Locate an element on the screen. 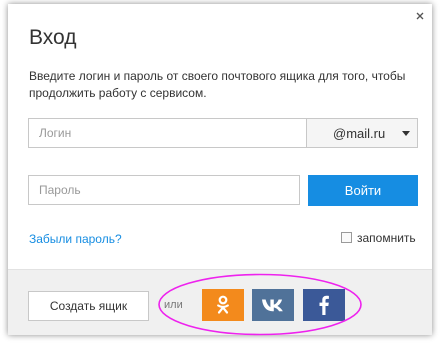 This screenshot has width=447, height=346. domain-select-value: @mail.ru is located at coordinates (359, 133).